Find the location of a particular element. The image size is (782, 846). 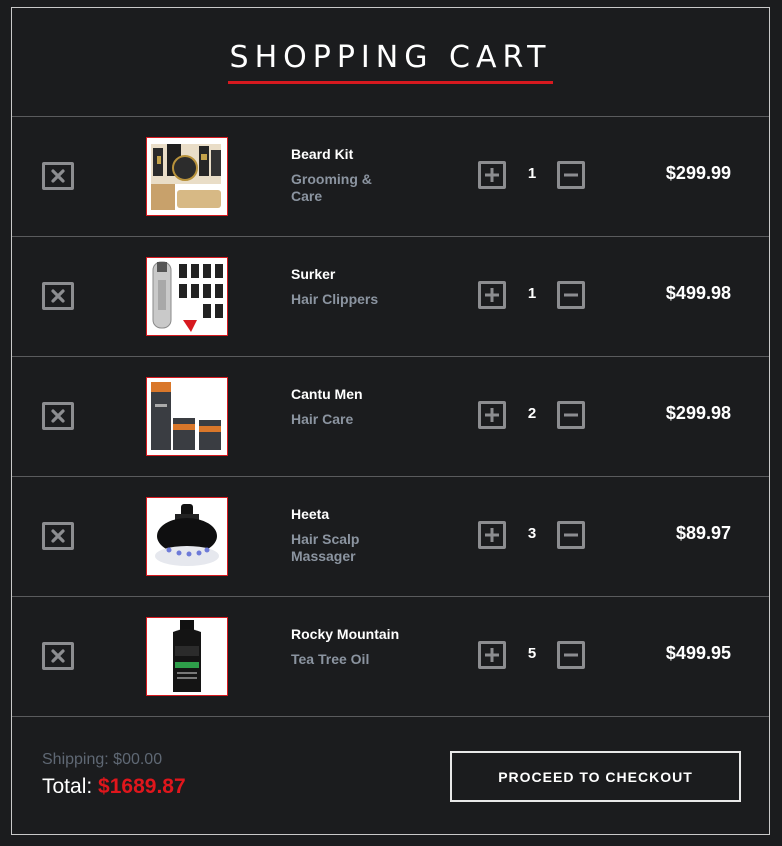

cart-header: SHOPPING CART is located at coordinates (390, 62).